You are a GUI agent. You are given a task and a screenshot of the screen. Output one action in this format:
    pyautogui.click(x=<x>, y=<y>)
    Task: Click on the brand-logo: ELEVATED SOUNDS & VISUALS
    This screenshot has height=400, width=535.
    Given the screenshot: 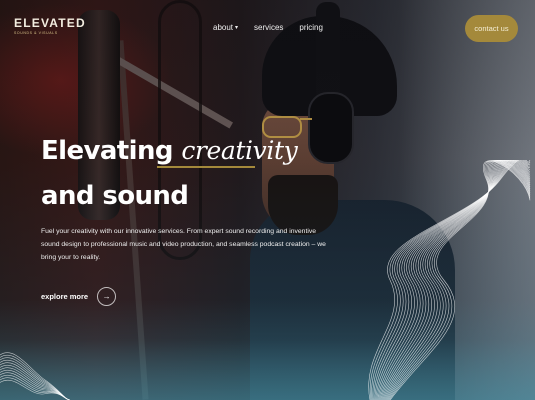 What is the action you would take?
    pyautogui.click(x=50, y=25)
    